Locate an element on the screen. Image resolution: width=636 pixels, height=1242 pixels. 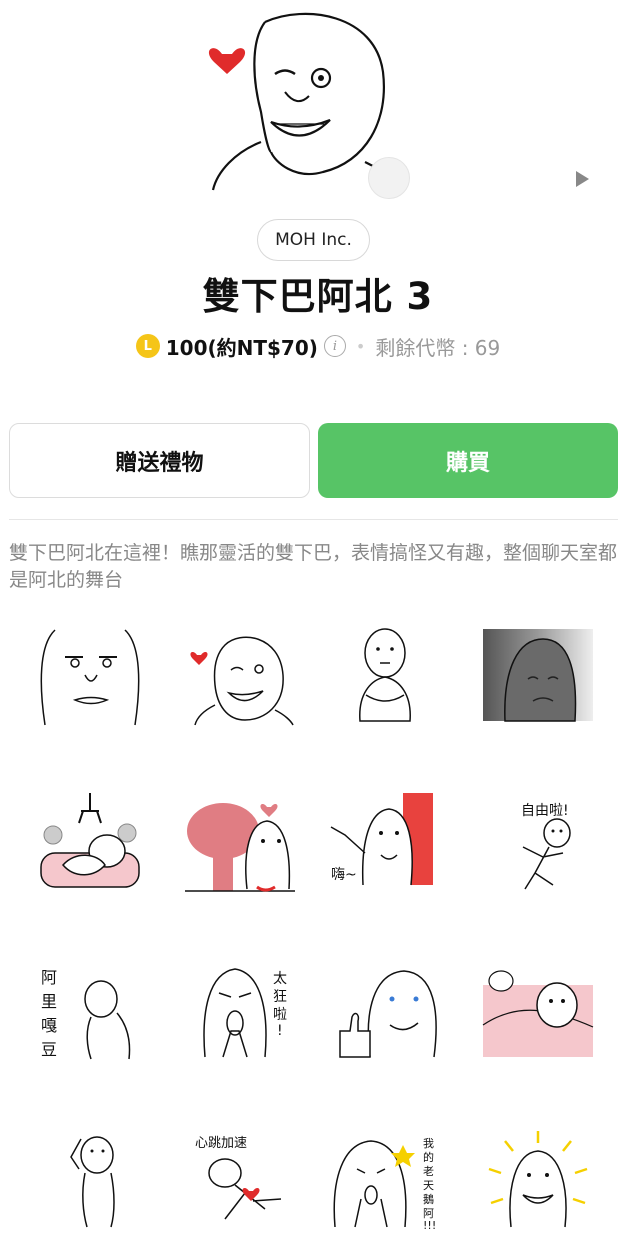
sticker-title: 雙下巴阿北 3 is located at coordinates (318, 296).